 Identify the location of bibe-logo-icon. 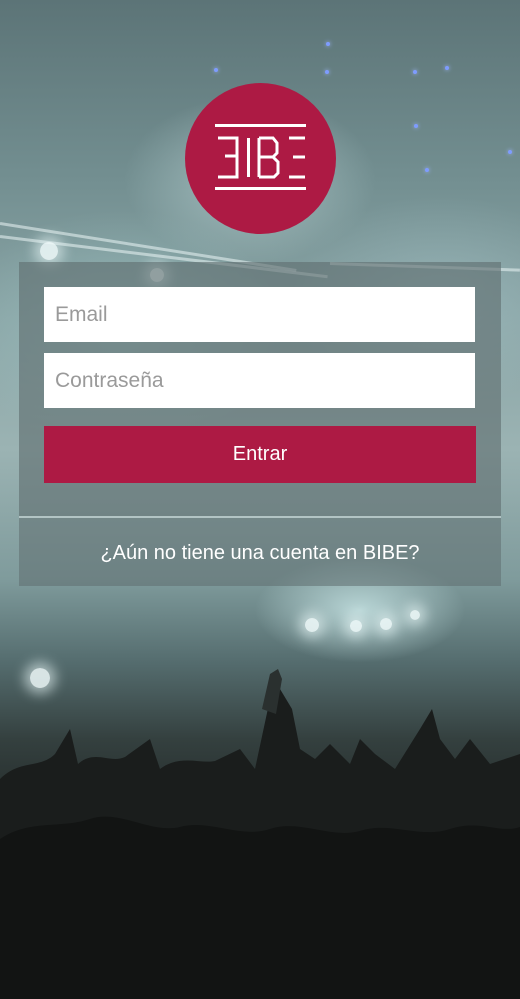
(260, 158).